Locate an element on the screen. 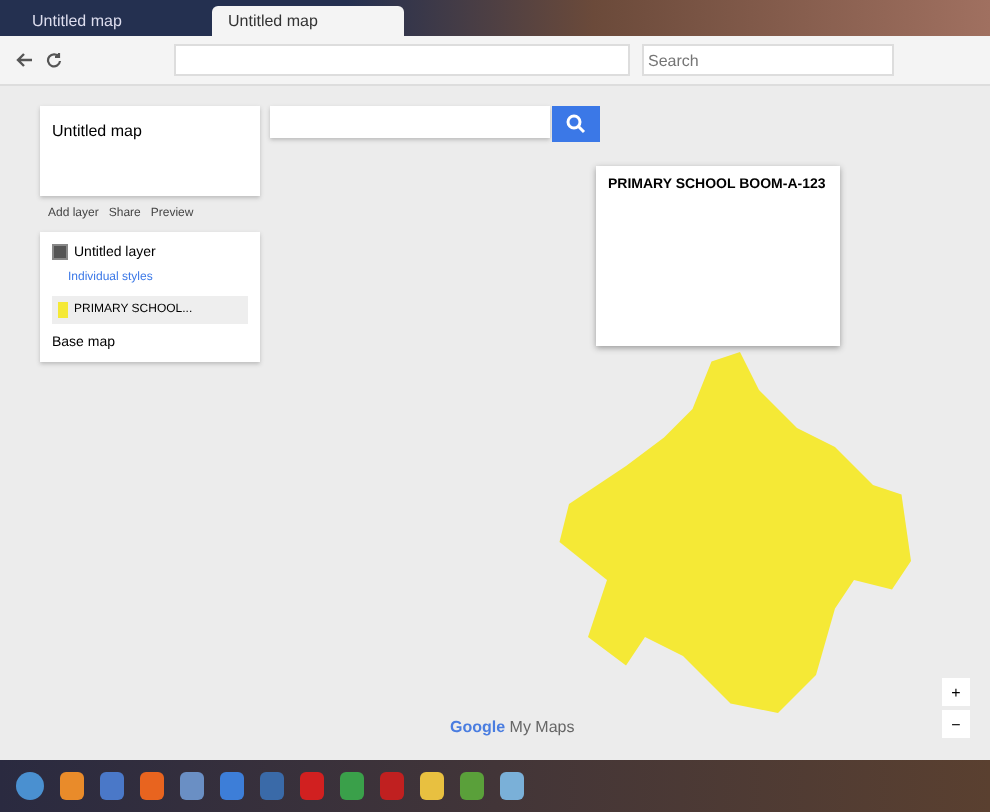  map-search-field is located at coordinates (410, 122).